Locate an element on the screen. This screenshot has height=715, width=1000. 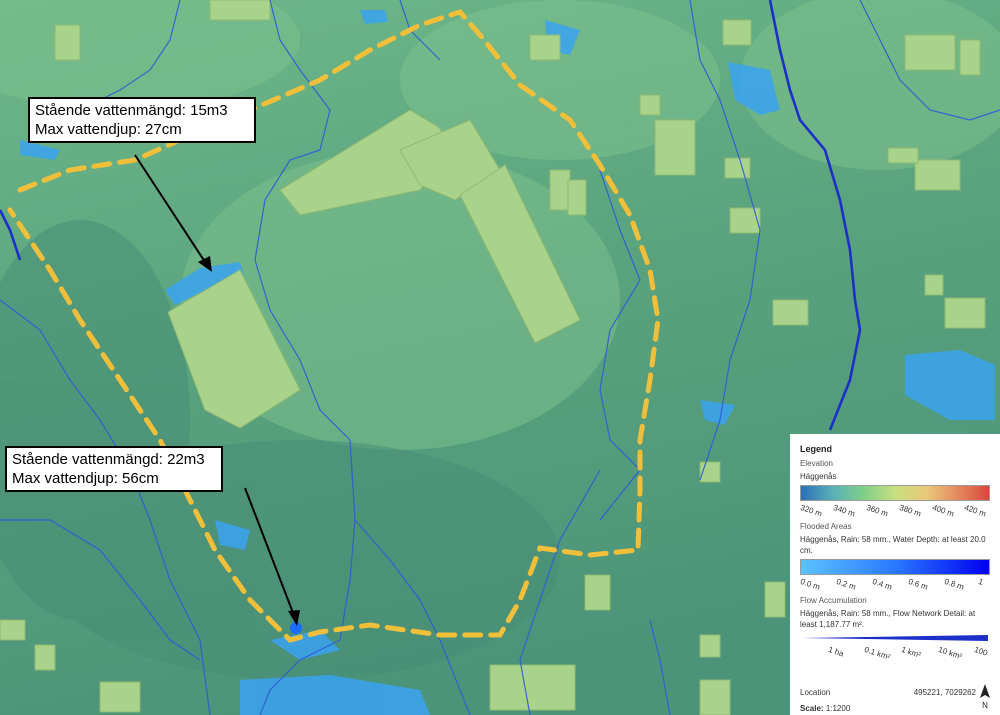
flooded-color-ramp is located at coordinates (895, 567).